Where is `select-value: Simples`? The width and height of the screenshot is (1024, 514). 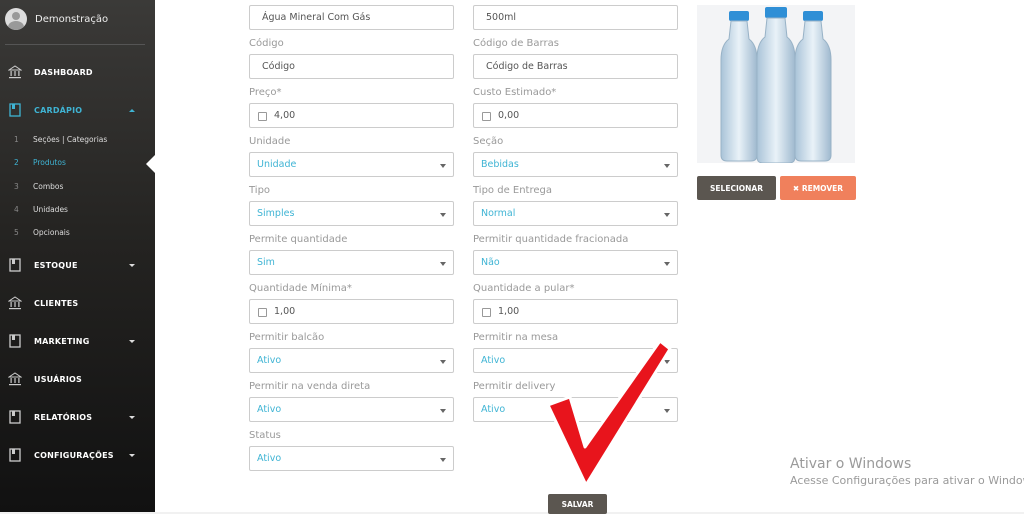 select-value: Simples is located at coordinates (276, 213).